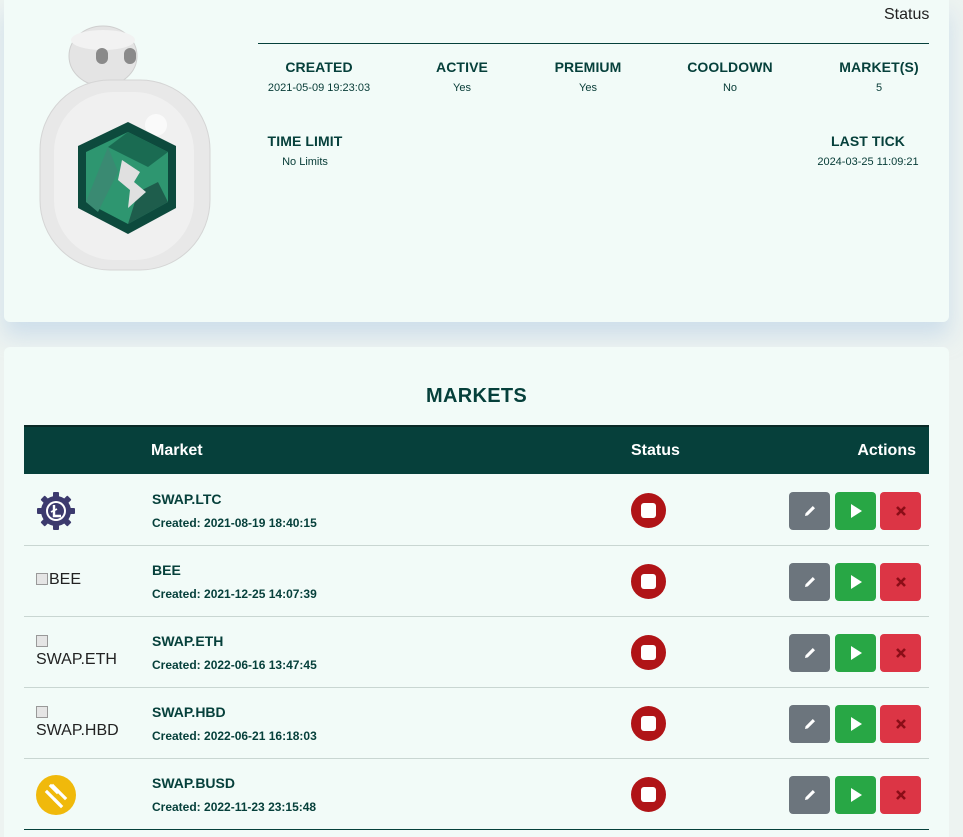 The image size is (963, 837). What do you see at coordinates (476, 449) in the screenshot?
I see `markets-table-header: Market Status Actions` at bounding box center [476, 449].